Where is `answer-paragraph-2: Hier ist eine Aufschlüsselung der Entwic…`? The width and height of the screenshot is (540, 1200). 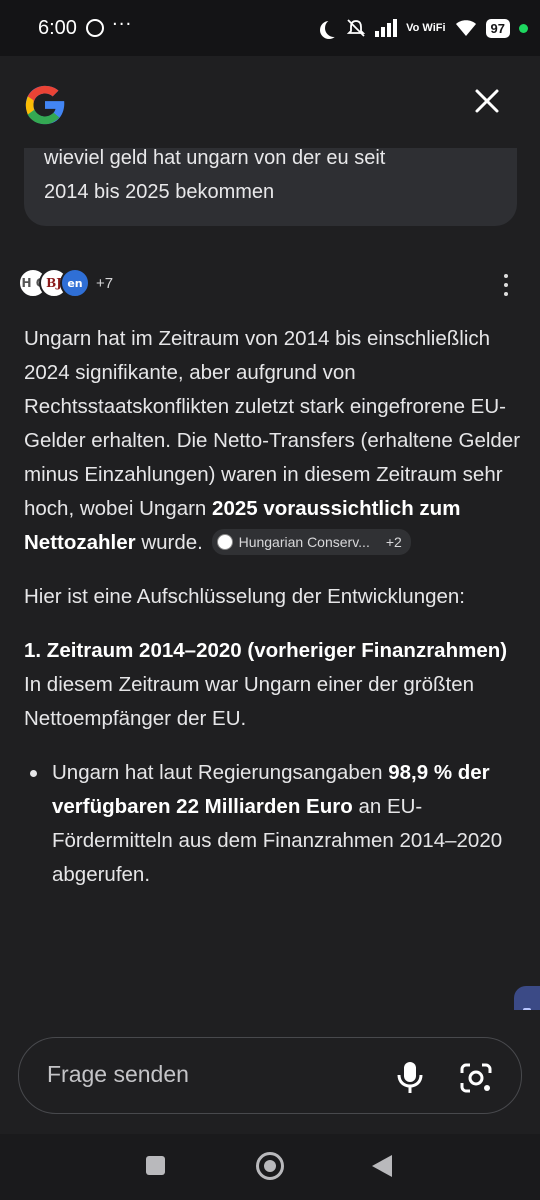 answer-paragraph-2: Hier ist eine Aufschlüsselung der Entwic… is located at coordinates (244, 596).